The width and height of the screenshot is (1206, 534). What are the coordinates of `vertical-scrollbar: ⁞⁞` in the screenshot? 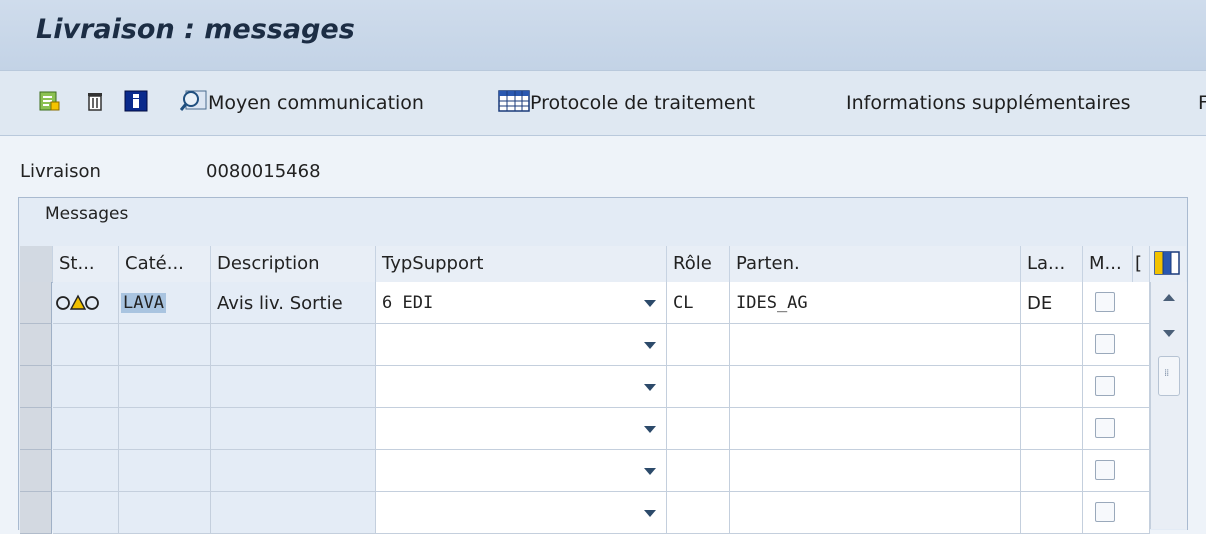 It's located at (1168, 405).